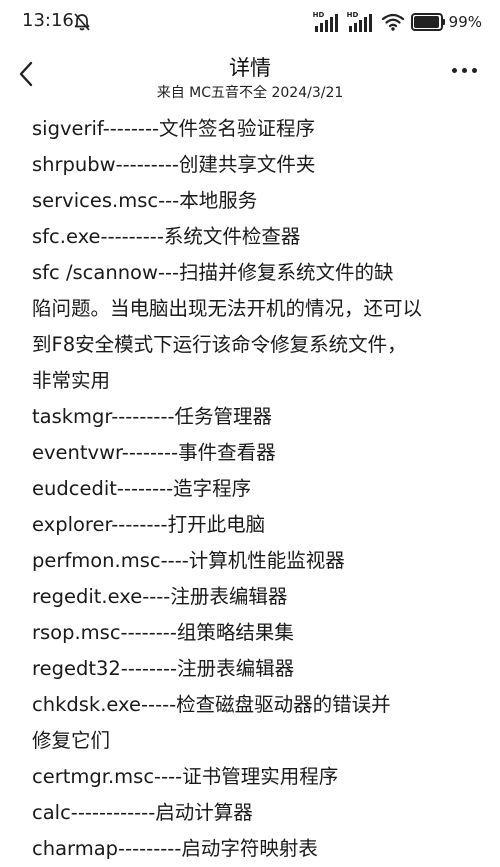 The width and height of the screenshot is (500, 867). I want to click on mute-bell-icon, so click(82, 22).